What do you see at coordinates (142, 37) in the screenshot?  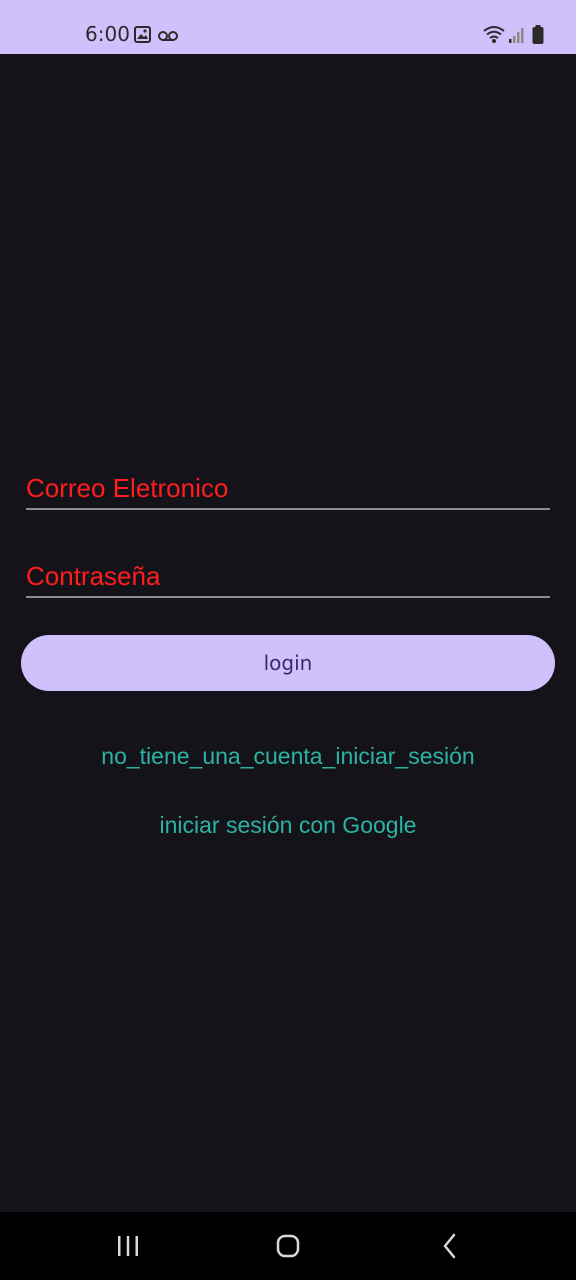 I see `gallery-icon` at bounding box center [142, 37].